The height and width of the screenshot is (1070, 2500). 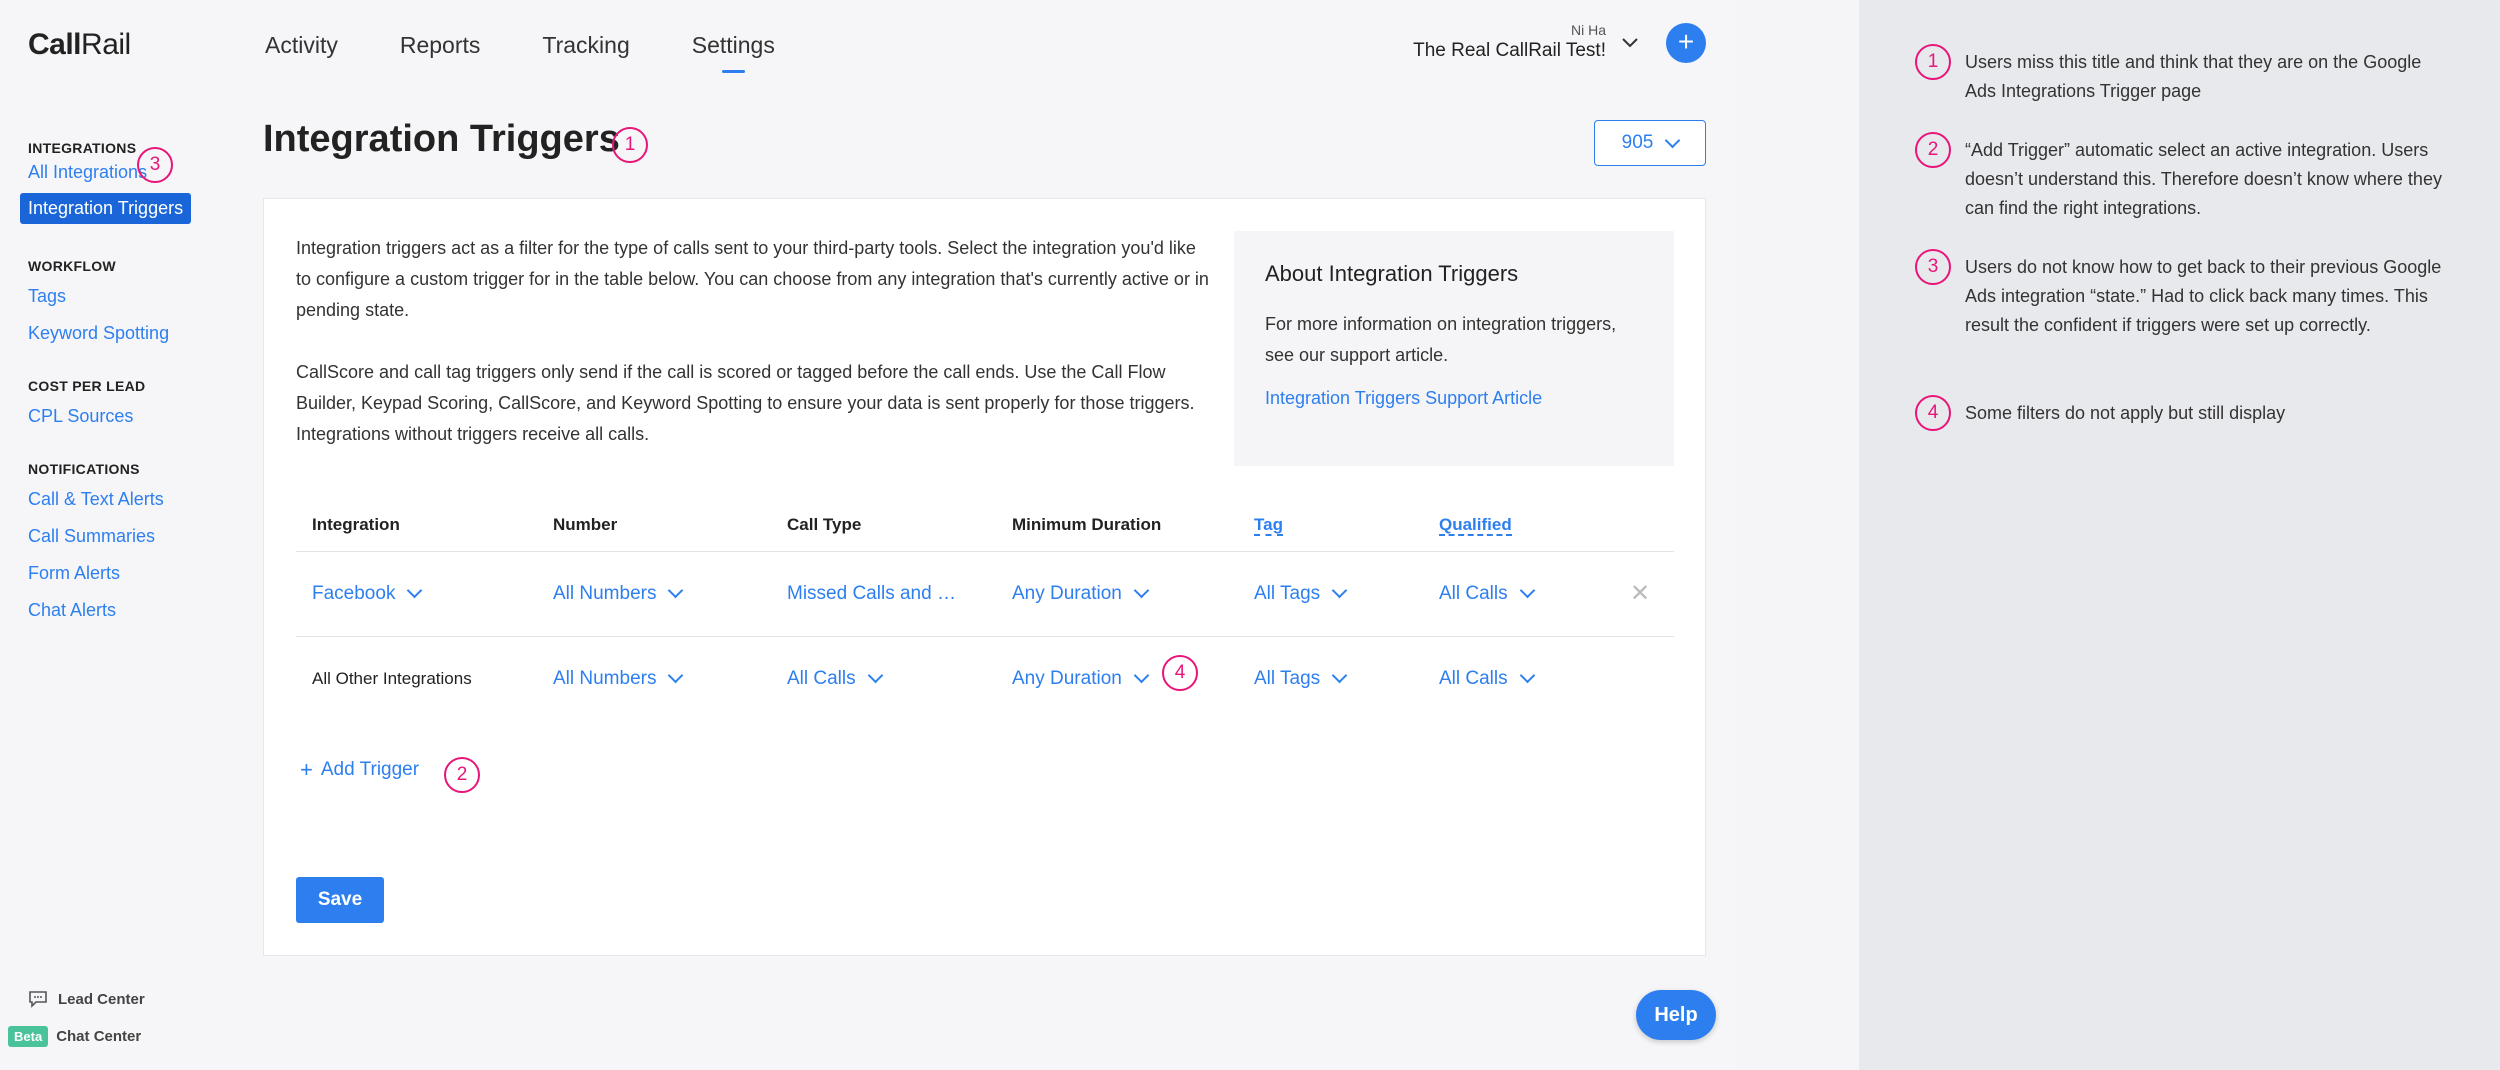 What do you see at coordinates (1518, 525) in the screenshot?
I see `col-qualified: Qualified` at bounding box center [1518, 525].